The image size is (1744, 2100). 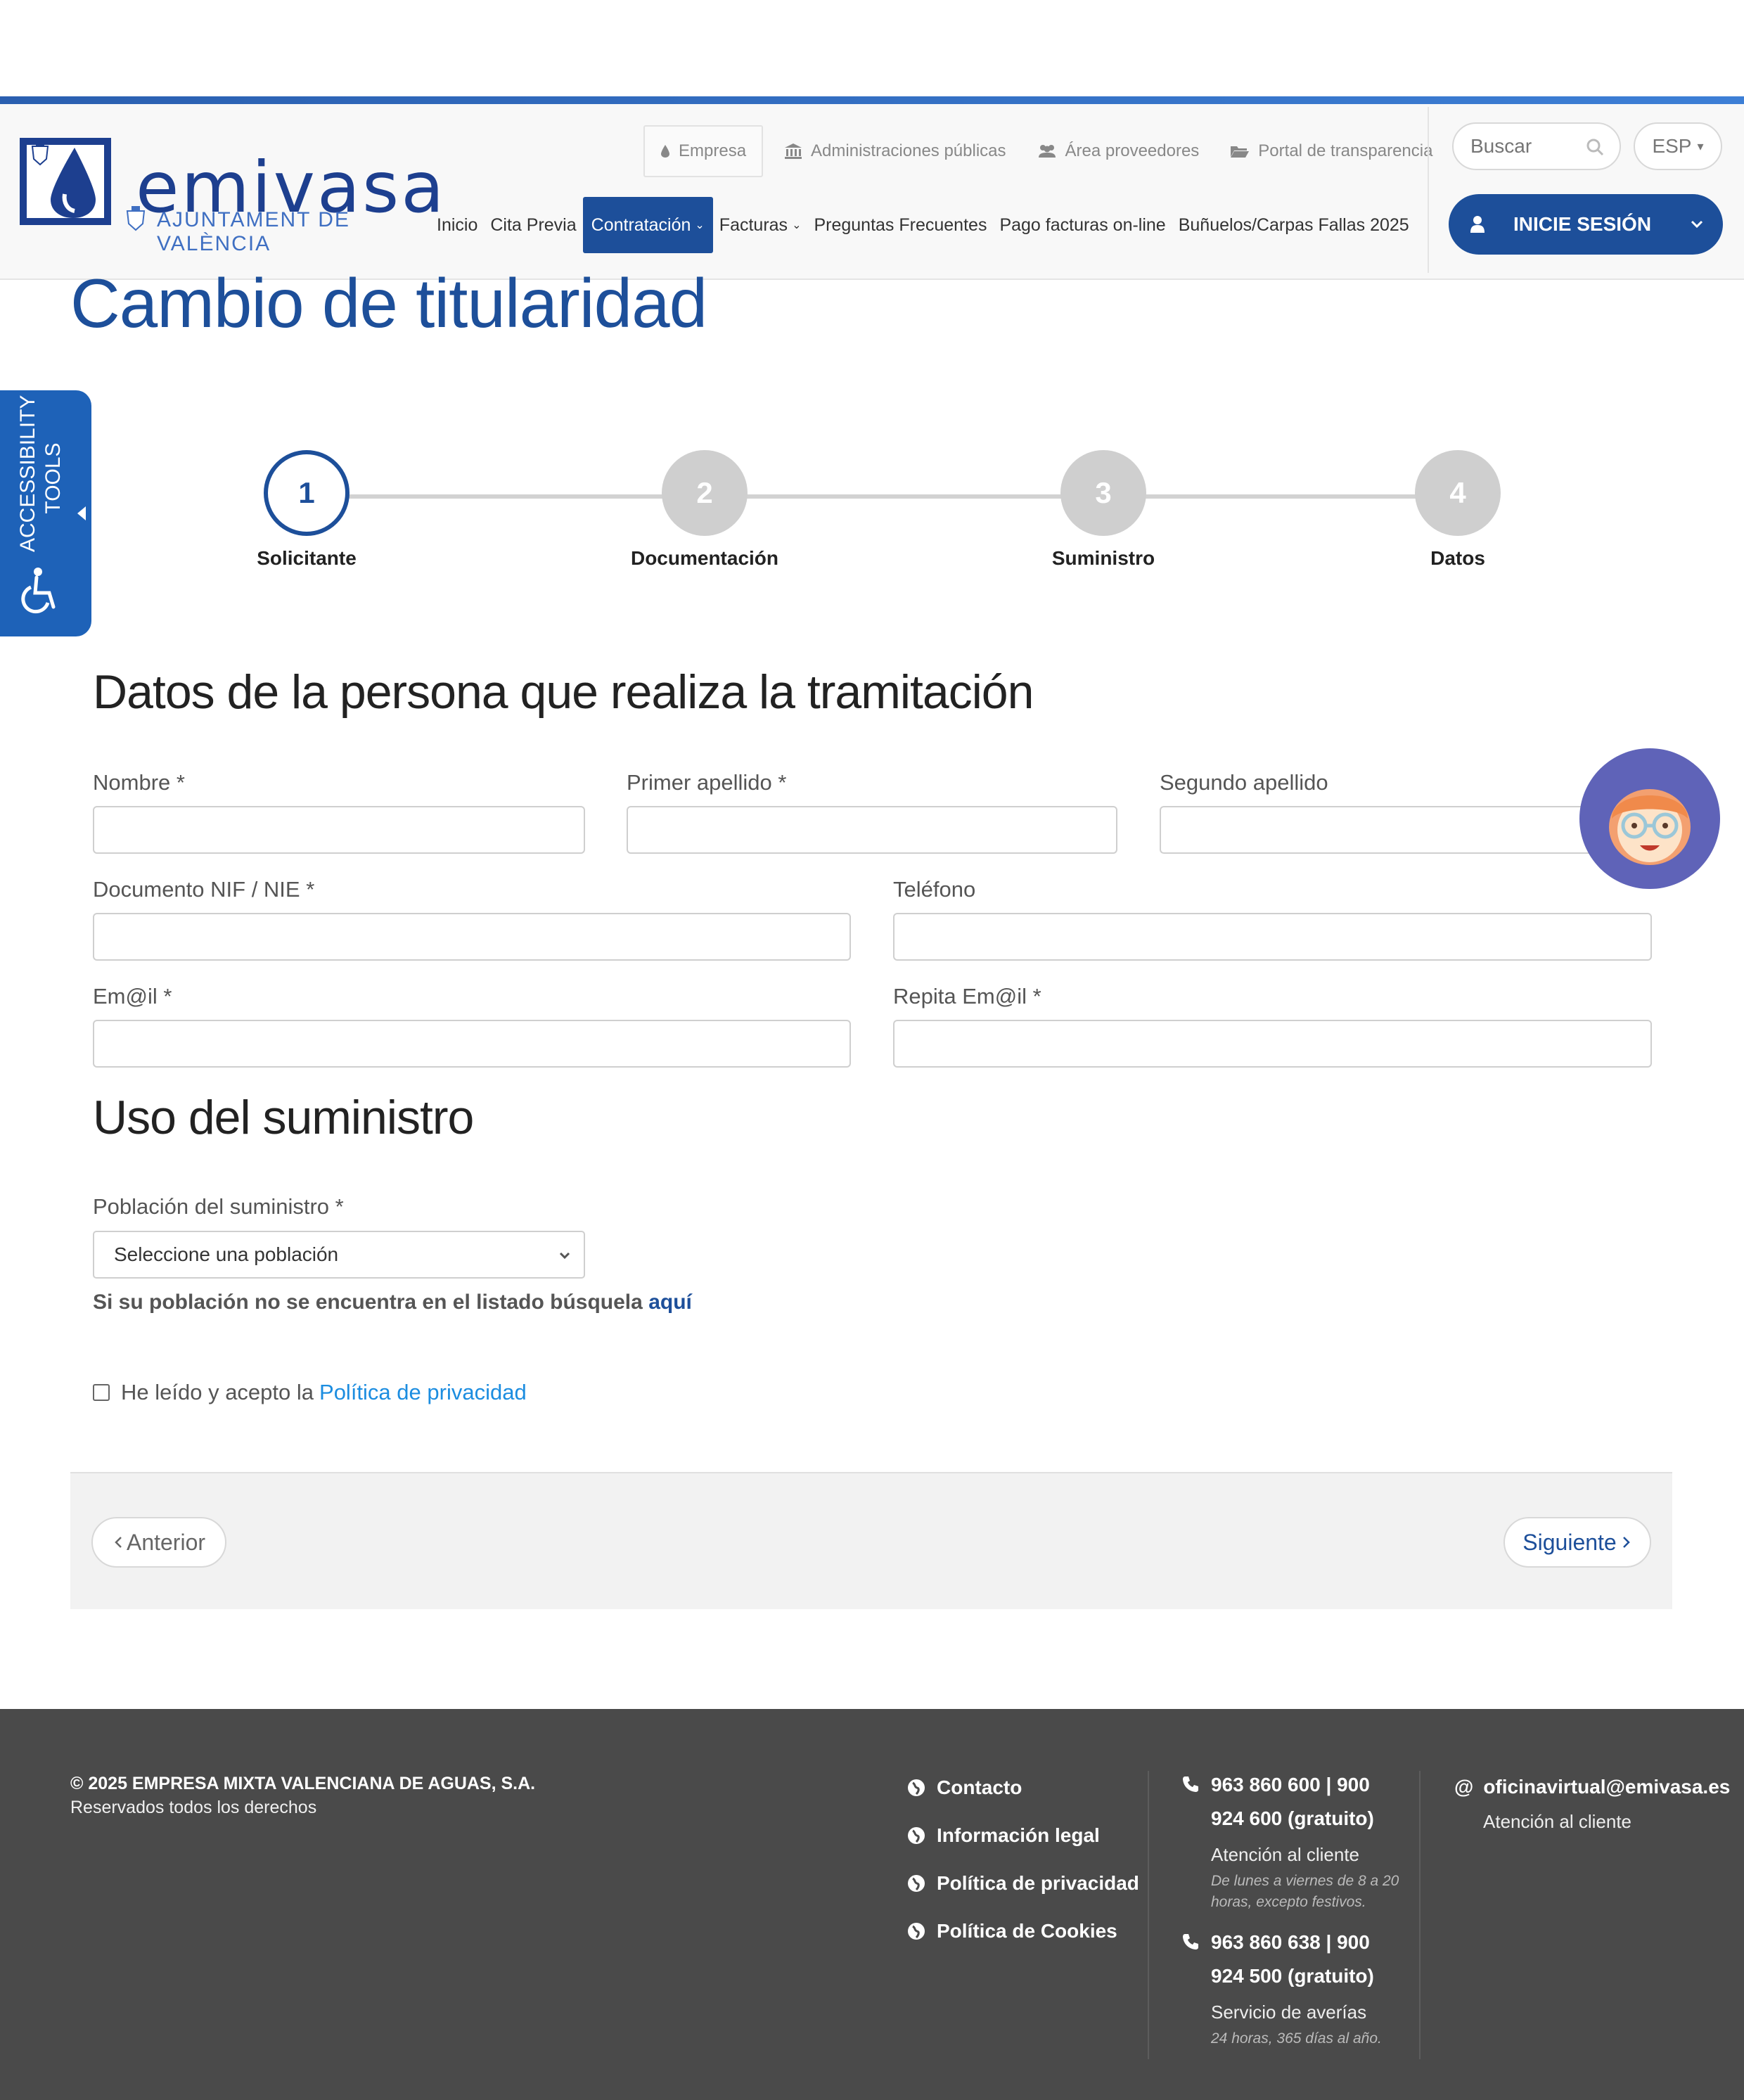 I want to click on nav-transparencia: Portal de transparencia, so click(x=1331, y=151).